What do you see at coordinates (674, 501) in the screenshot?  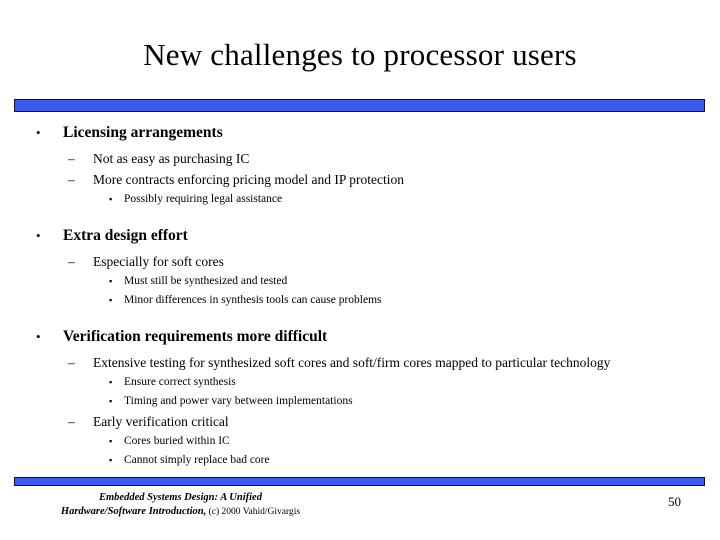 I see `page-number: 50` at bounding box center [674, 501].